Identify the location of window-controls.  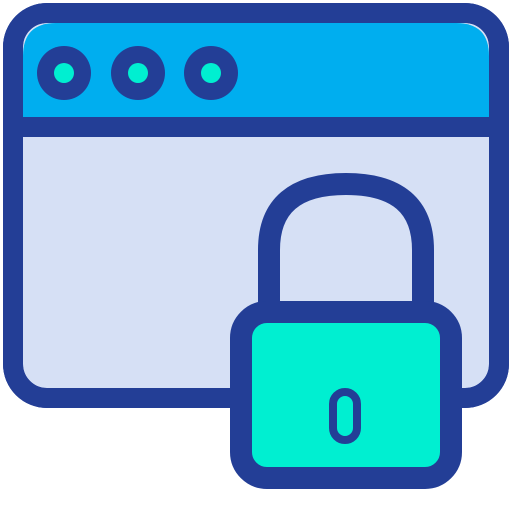
(137, 73).